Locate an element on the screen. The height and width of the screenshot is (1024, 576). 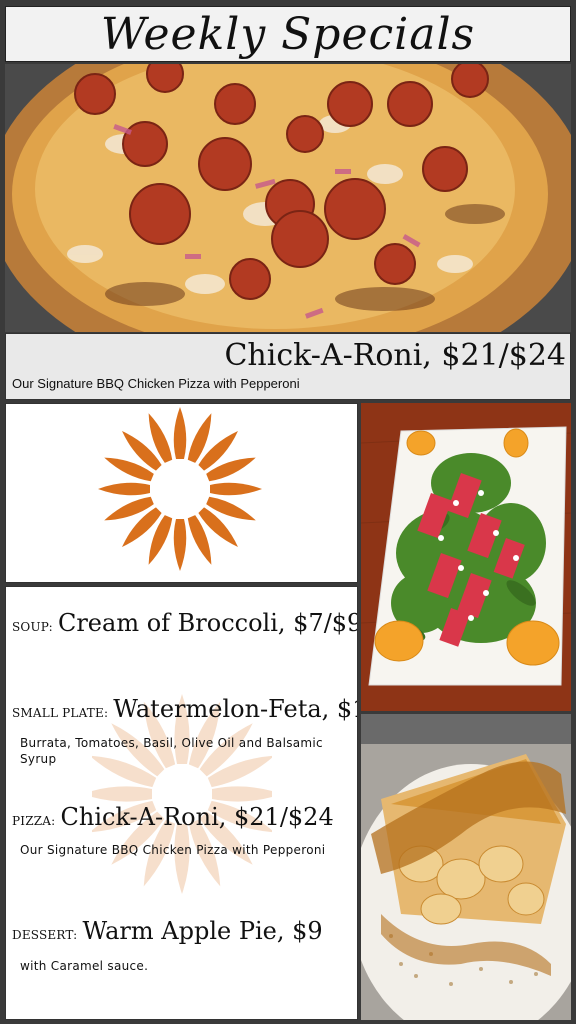
apple-pie-photo is located at coordinates (466, 867).